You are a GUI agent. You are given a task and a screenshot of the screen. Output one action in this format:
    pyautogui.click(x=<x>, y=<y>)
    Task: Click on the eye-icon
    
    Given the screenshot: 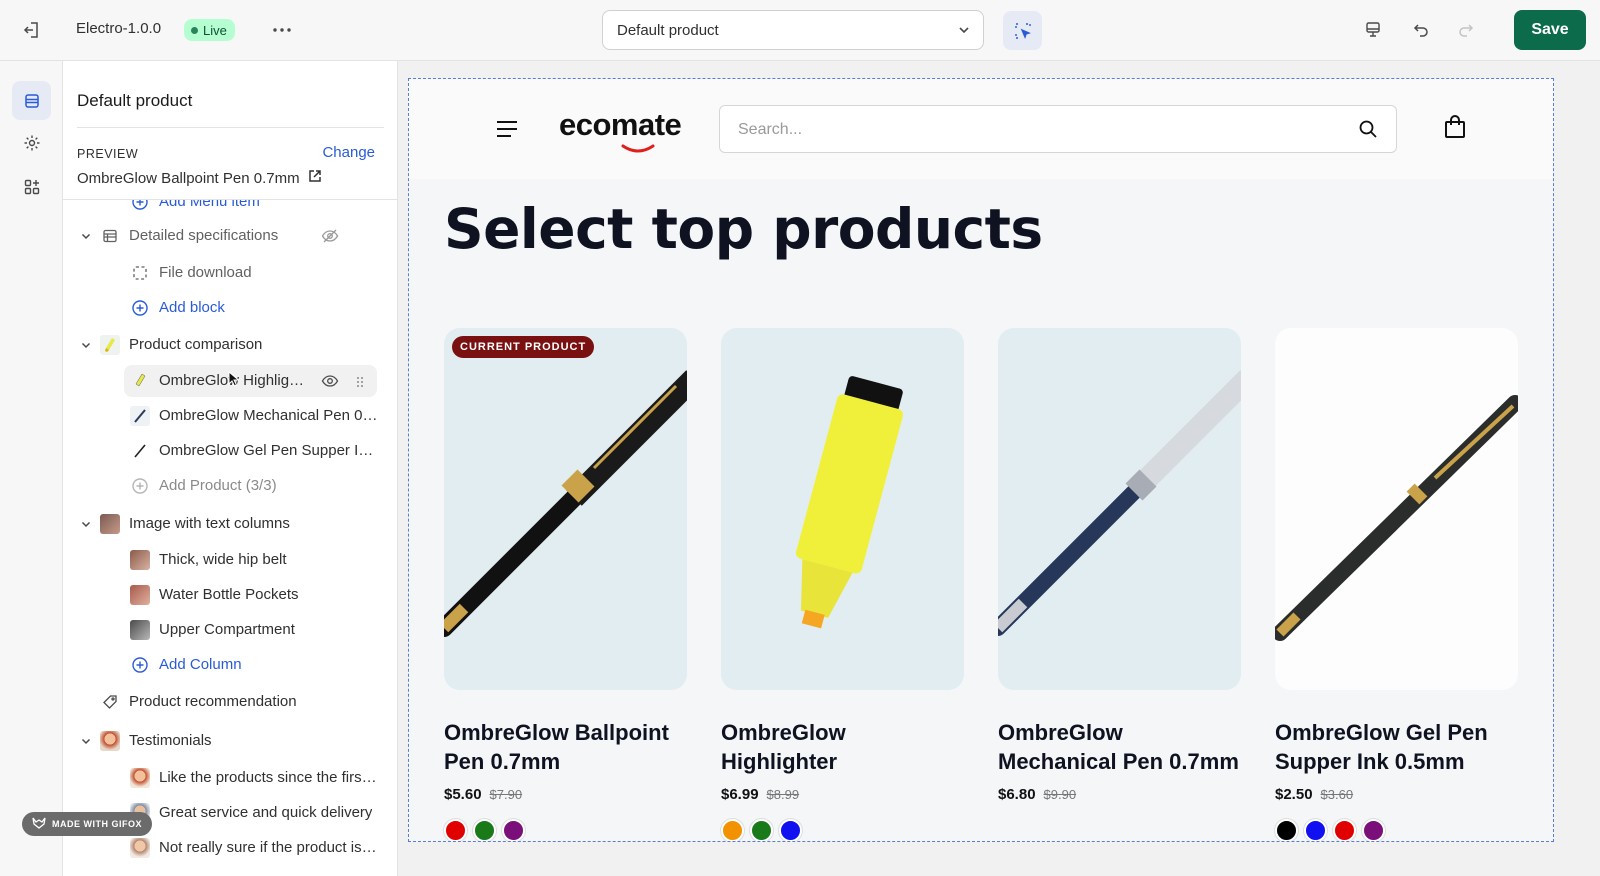 What is the action you would take?
    pyautogui.click(x=330, y=383)
    